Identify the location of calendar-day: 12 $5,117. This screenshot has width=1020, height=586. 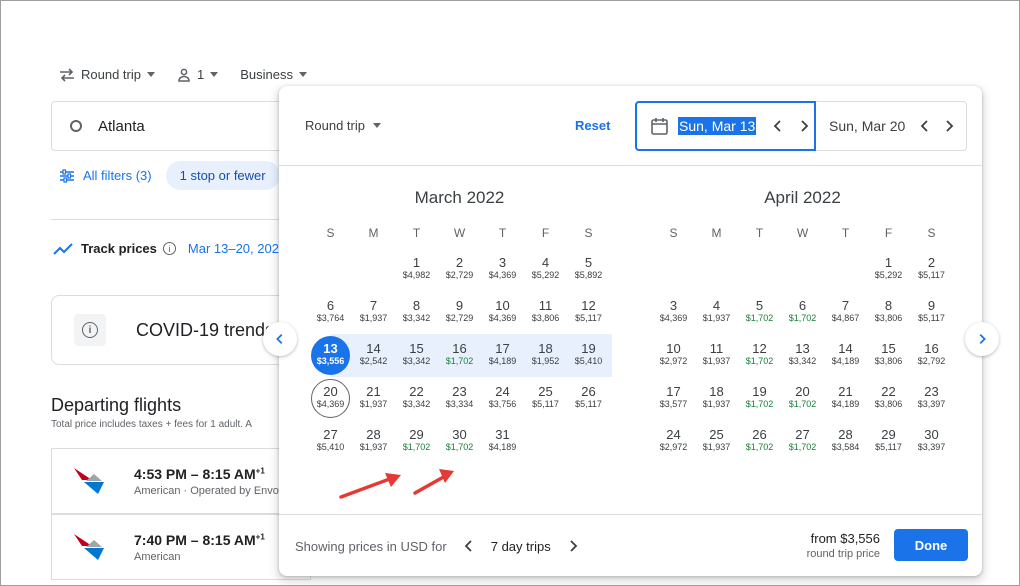
(588, 312).